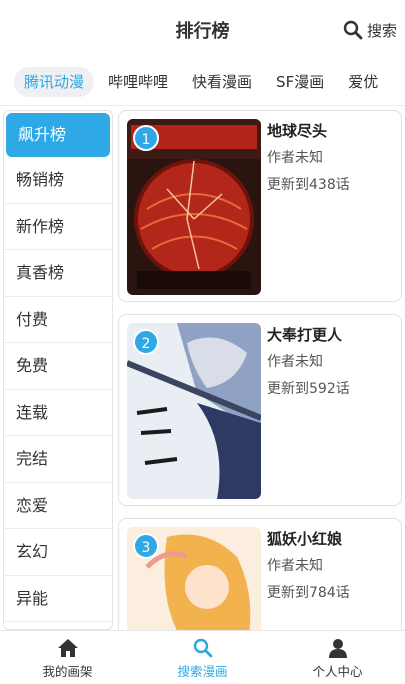  Describe the element at coordinates (308, 185) in the screenshot. I see `comic-update: 更新到438话` at that location.